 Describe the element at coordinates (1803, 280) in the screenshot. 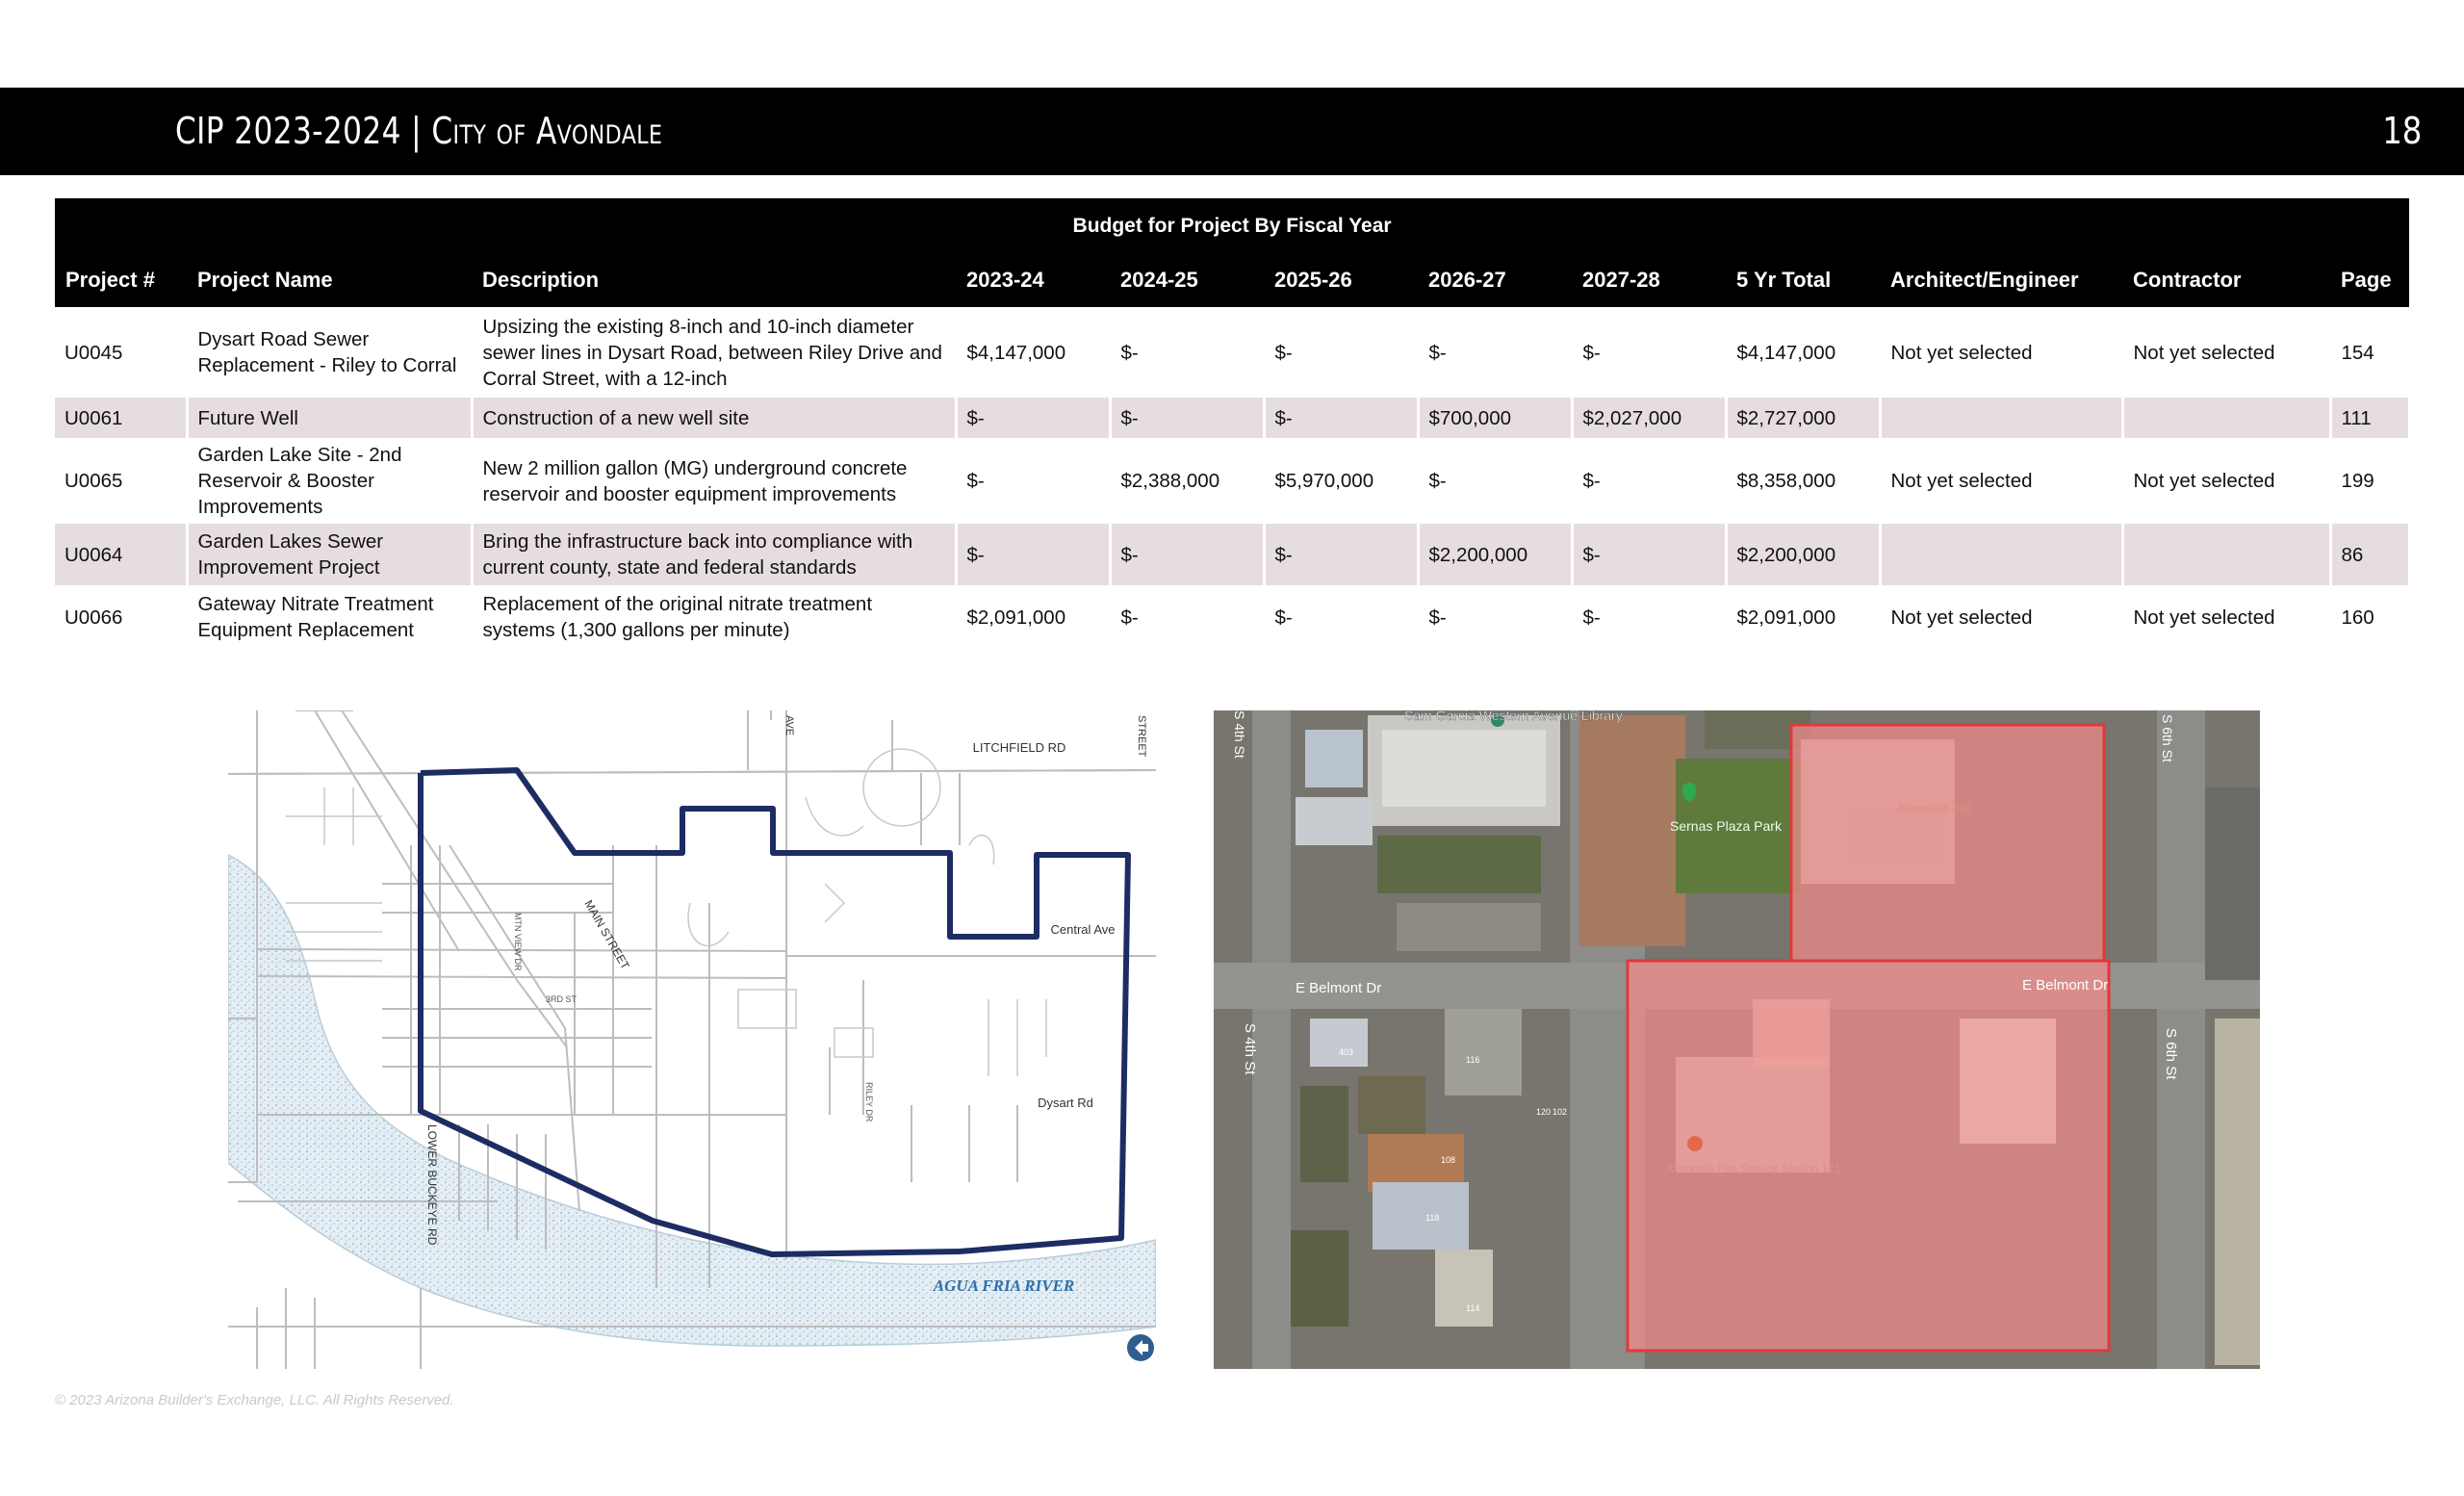

I see `col-header-total: 5 Yr Total` at that location.